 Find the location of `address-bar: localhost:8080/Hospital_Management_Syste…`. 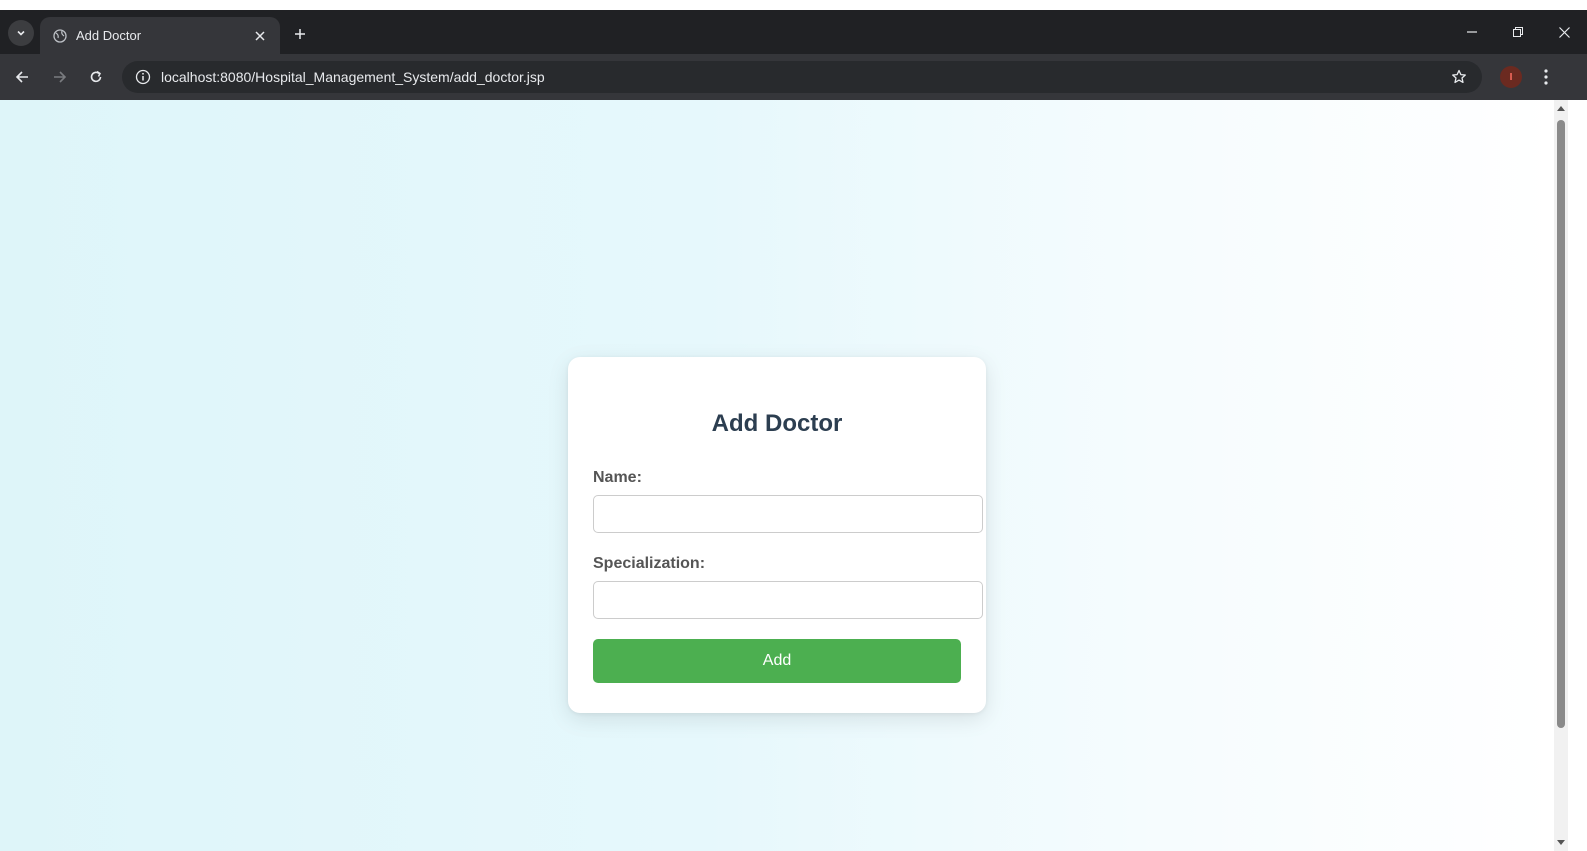

address-bar: localhost:8080/Hospital_Management_Syste… is located at coordinates (802, 77).